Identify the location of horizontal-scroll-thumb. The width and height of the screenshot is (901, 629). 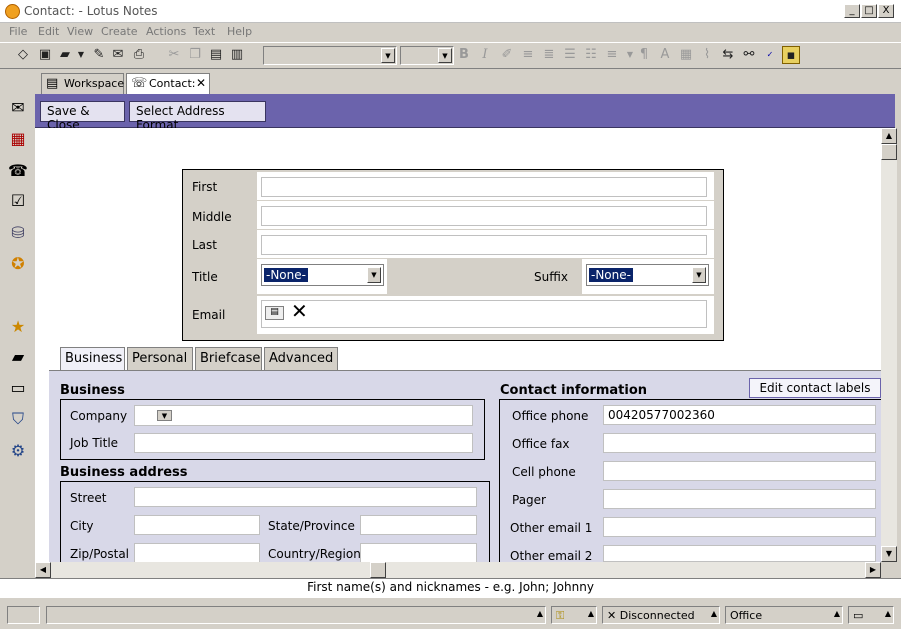
(378, 570).